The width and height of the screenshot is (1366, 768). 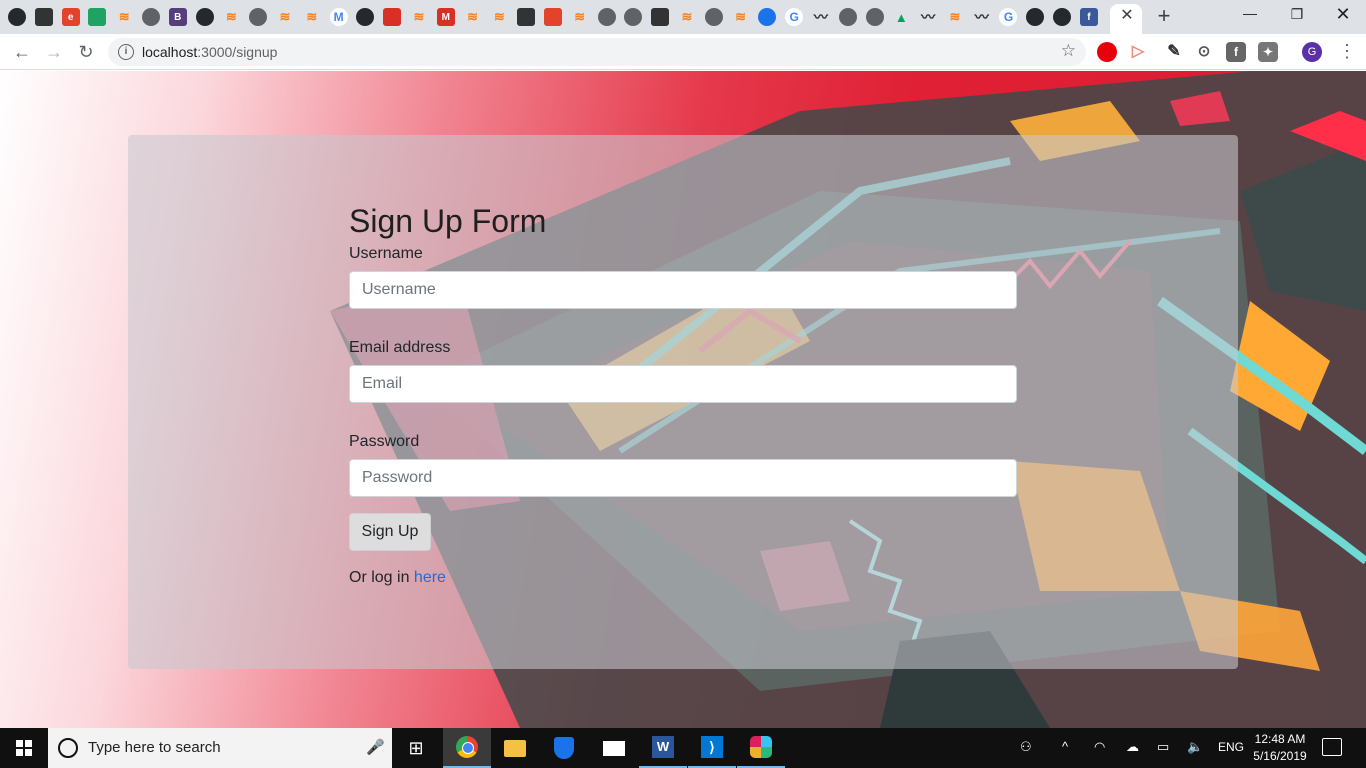 I want to click on wifi-icon: ◠, so click(x=1099, y=747).